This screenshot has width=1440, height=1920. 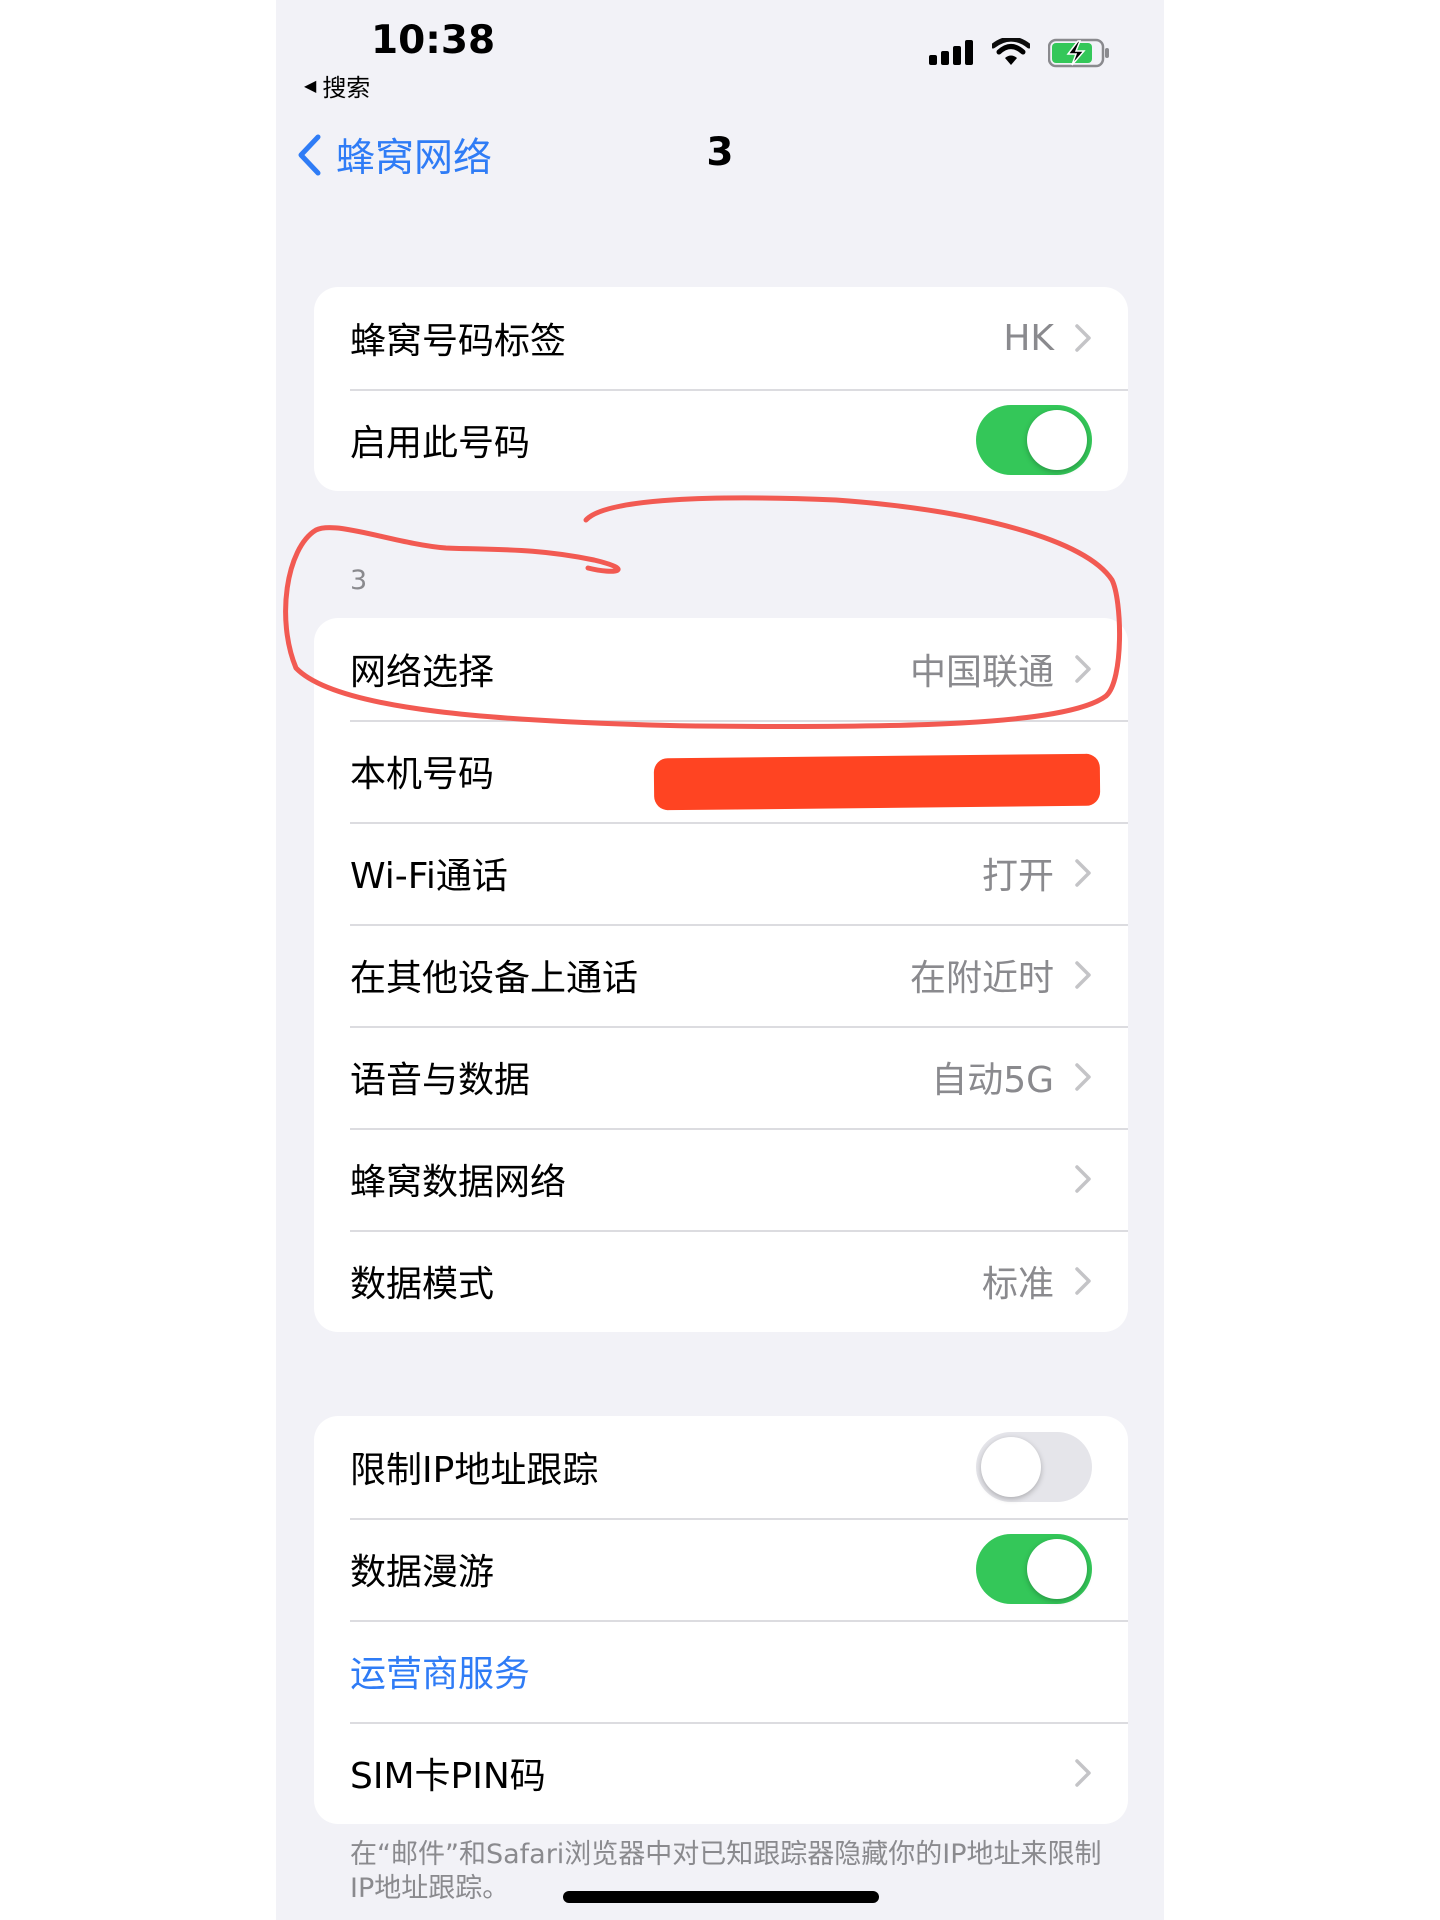 I want to click on row-label: 网络选择, so click(x=422, y=672).